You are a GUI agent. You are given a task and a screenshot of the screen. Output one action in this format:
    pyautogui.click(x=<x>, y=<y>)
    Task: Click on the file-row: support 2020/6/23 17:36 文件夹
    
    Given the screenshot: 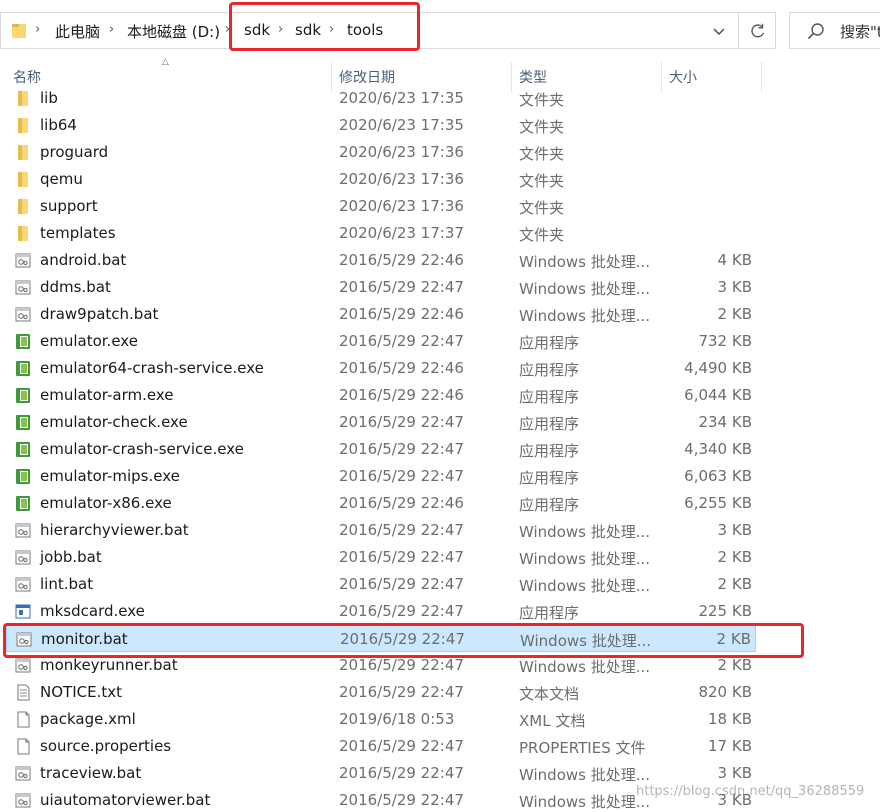 What is the action you would take?
    pyautogui.click(x=381, y=206)
    